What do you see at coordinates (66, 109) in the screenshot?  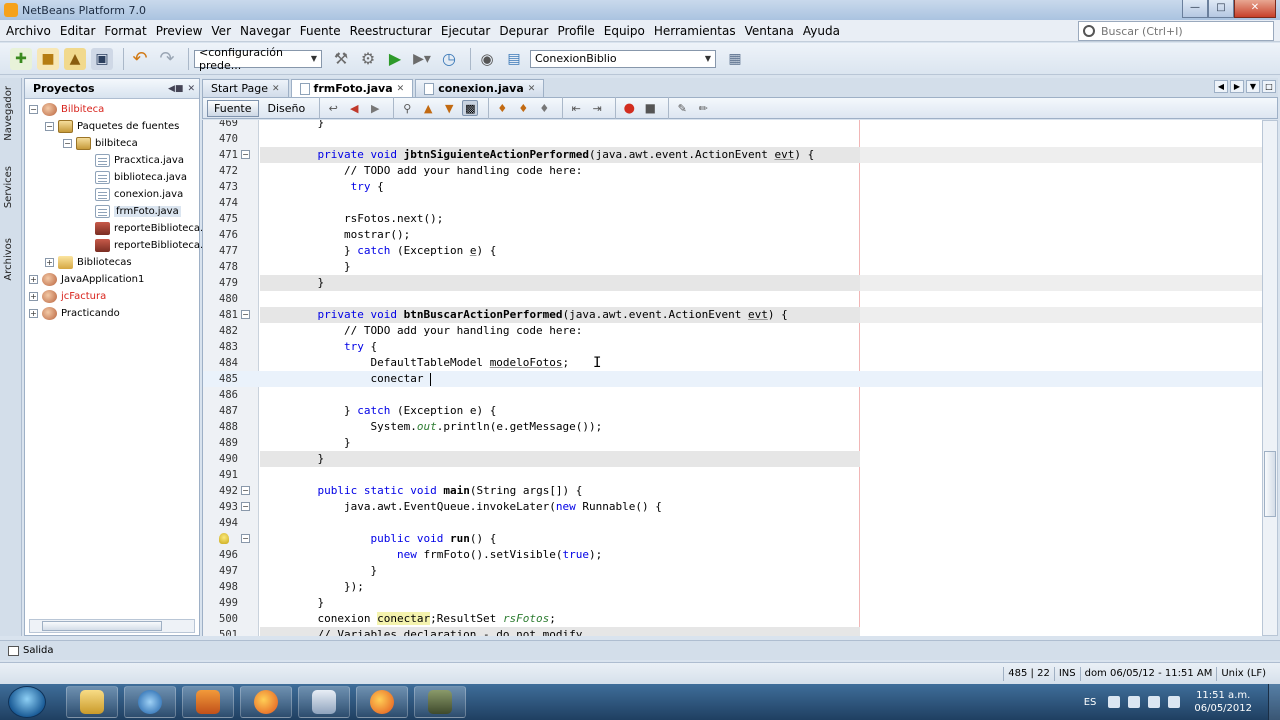 I see `tree-item: − Bilbiteca` at bounding box center [66, 109].